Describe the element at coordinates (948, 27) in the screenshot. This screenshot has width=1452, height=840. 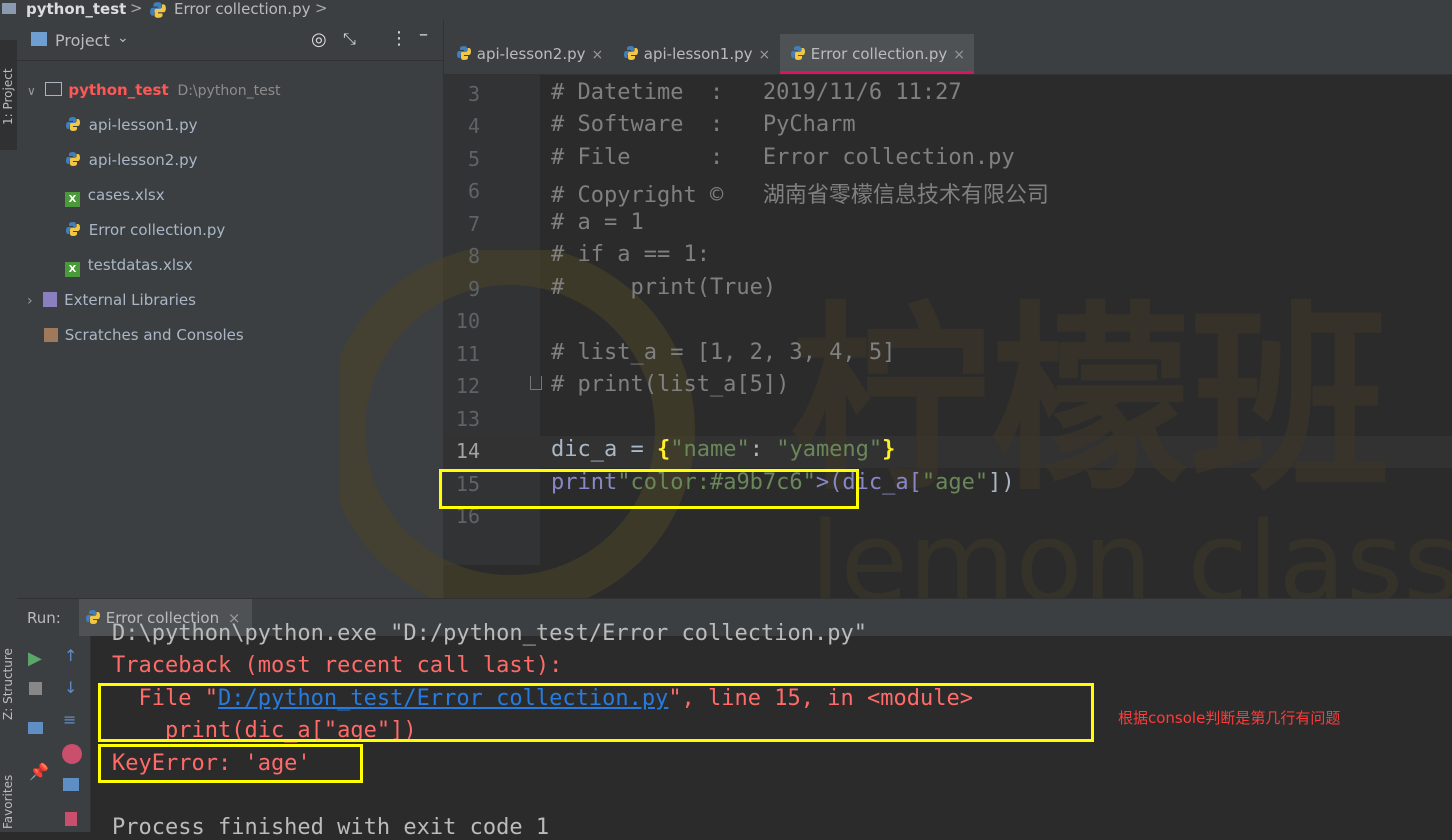
I see `editor-top-strip` at that location.